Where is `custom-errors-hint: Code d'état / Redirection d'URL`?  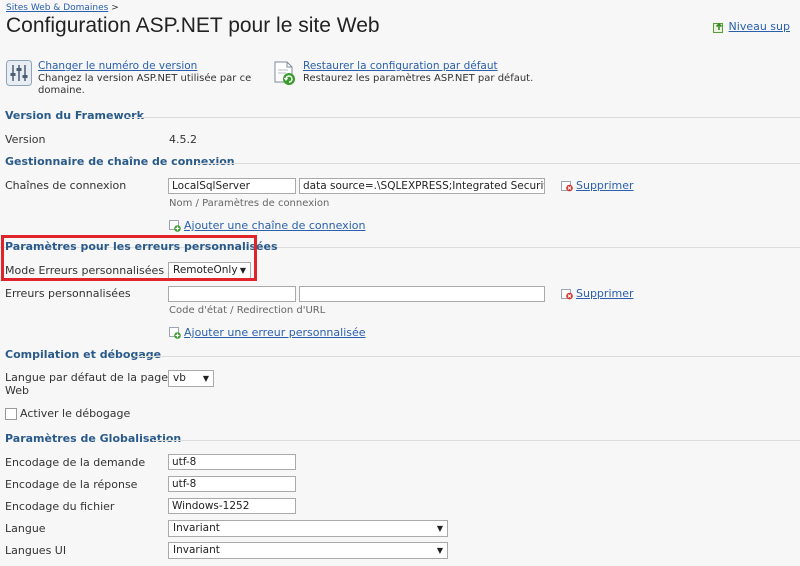 custom-errors-hint: Code d'état / Redirection d'URL is located at coordinates (247, 310).